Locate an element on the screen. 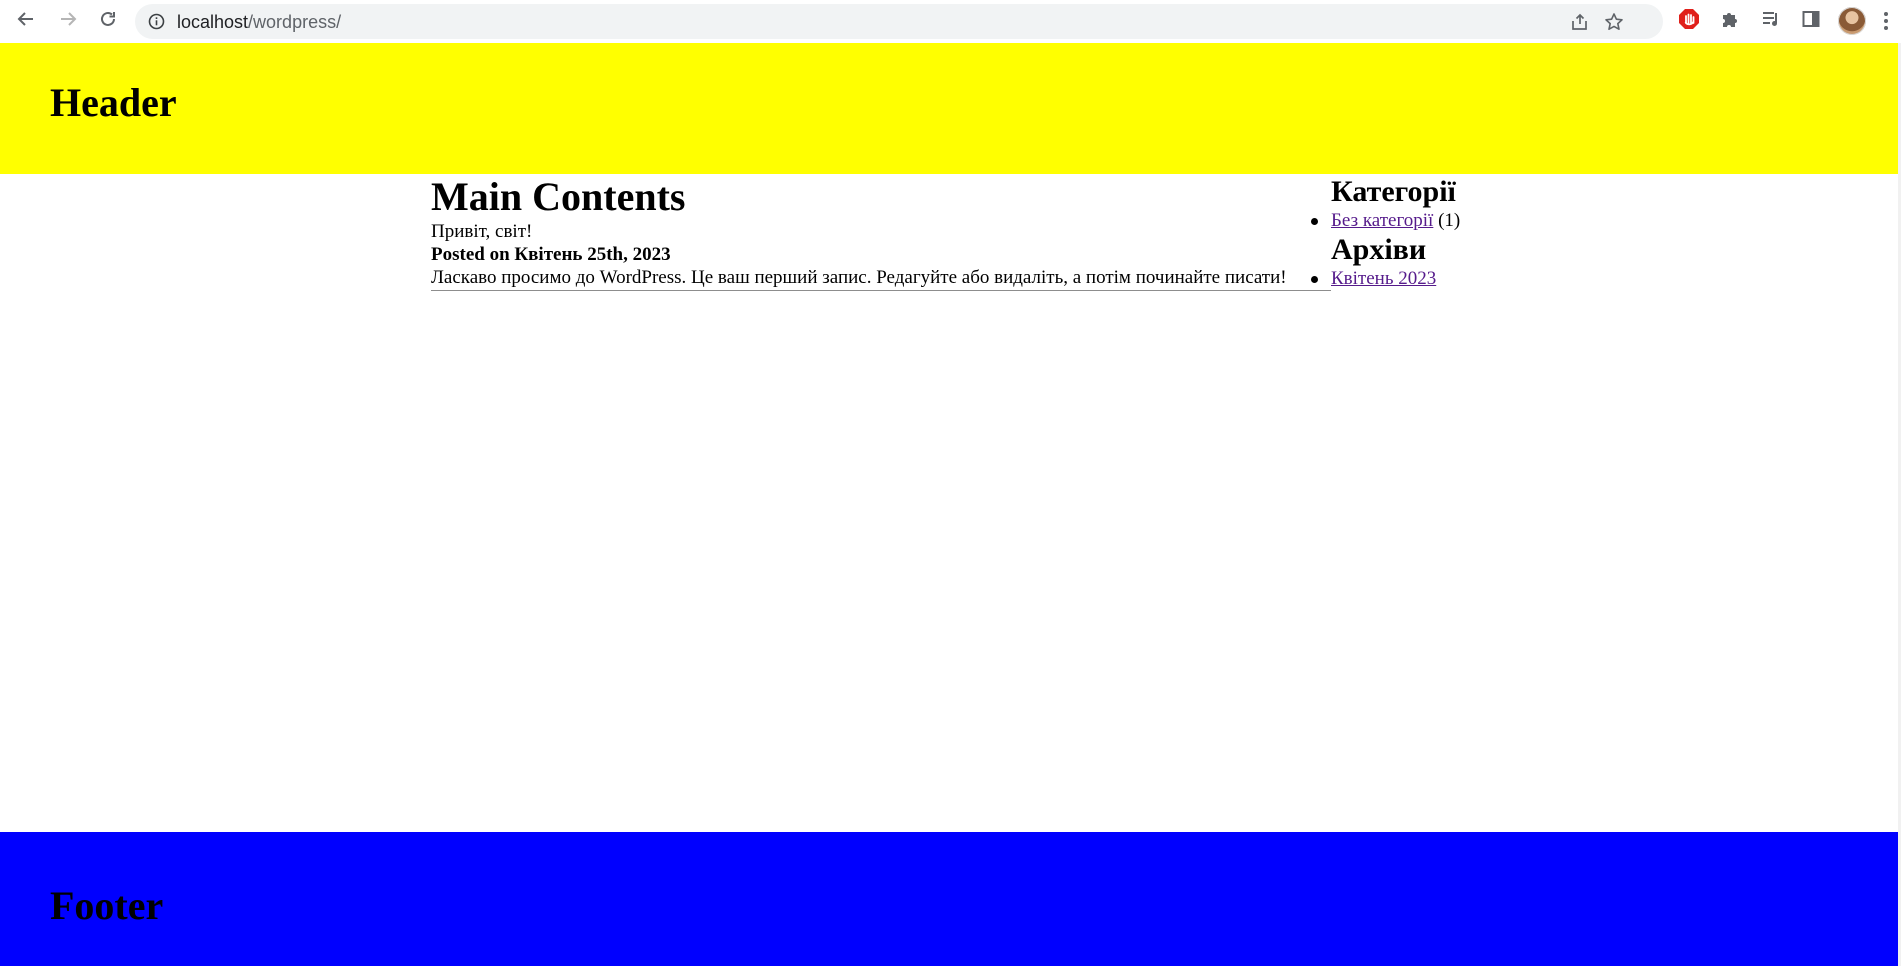 The image size is (1901, 966). reload-icon is located at coordinates (108, 21).